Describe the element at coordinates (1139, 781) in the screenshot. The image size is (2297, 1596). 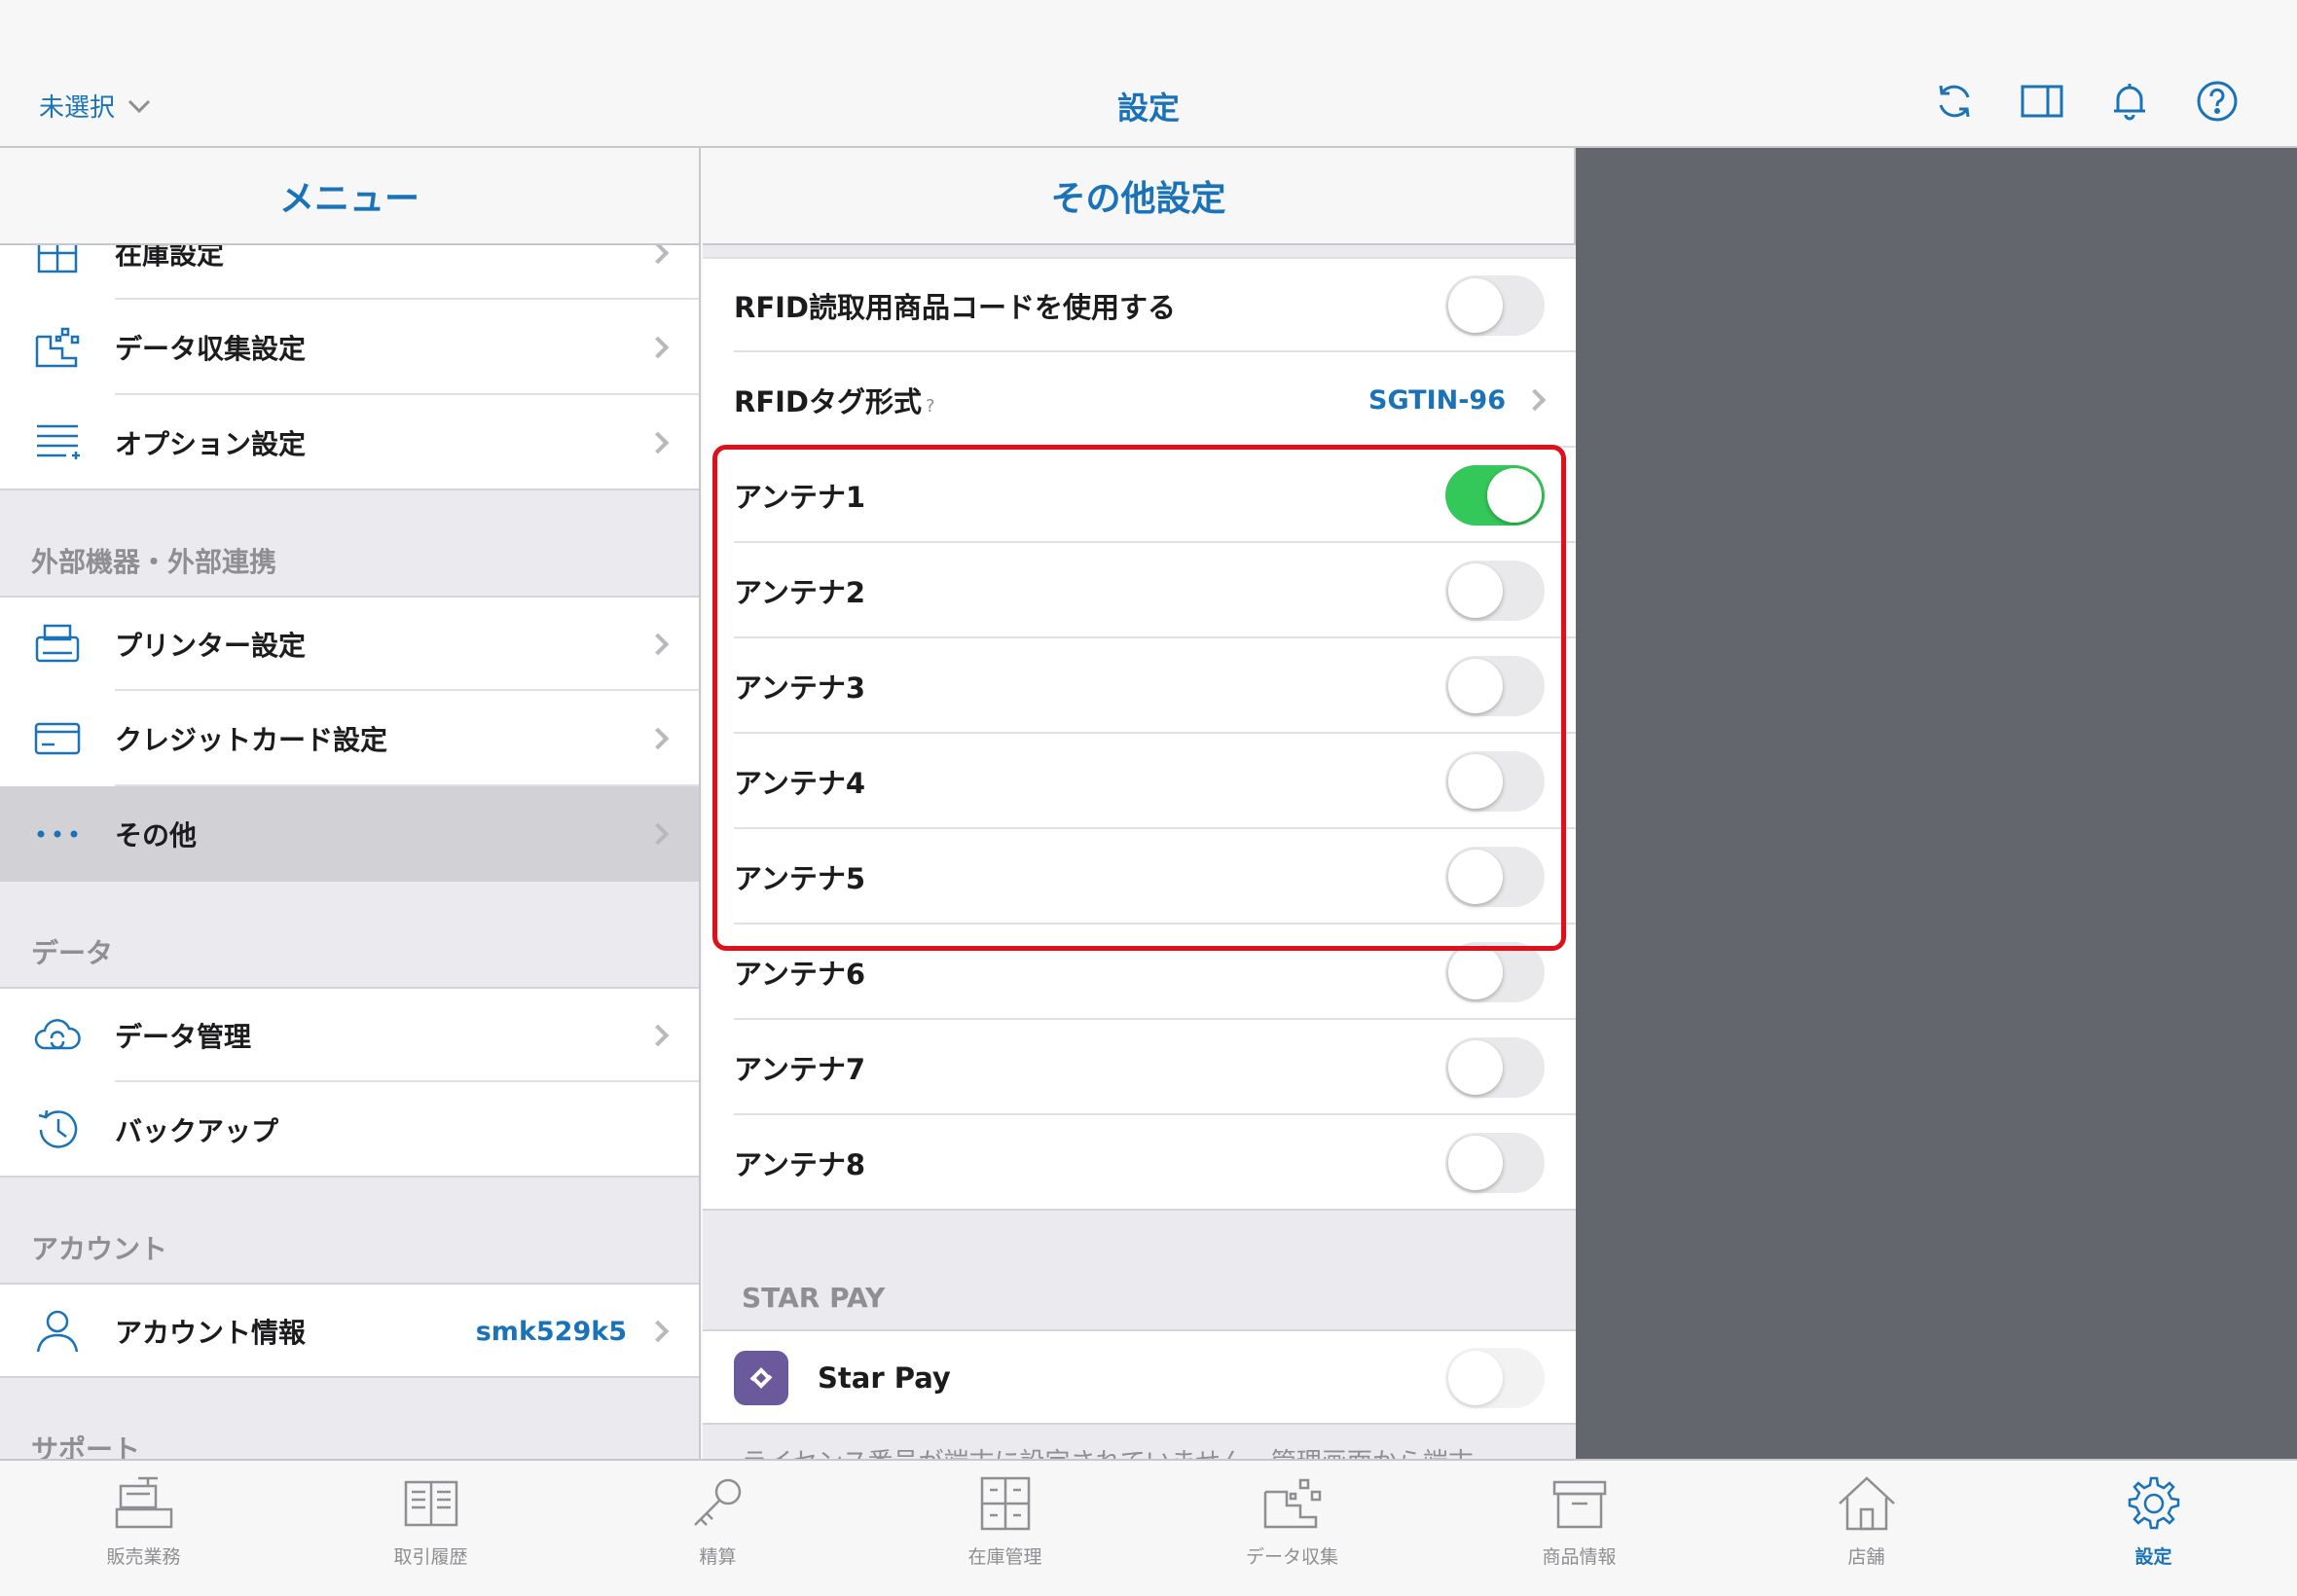
I see `antenna-row: アンテナ4` at that location.